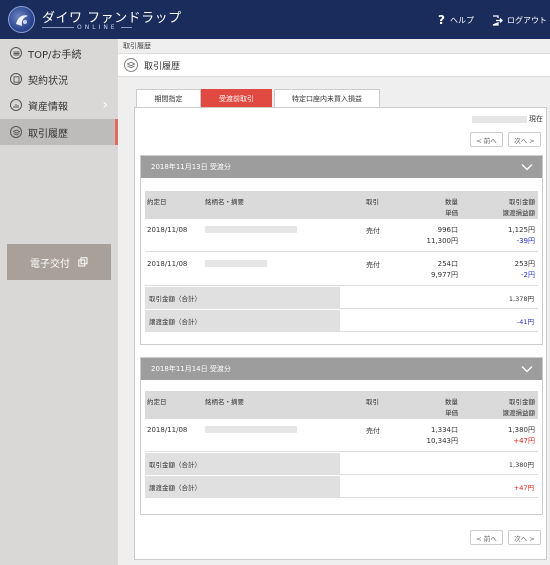  Describe the element at coordinates (50, 264) in the screenshot. I see `e-delivery-label: 電子交付` at that location.